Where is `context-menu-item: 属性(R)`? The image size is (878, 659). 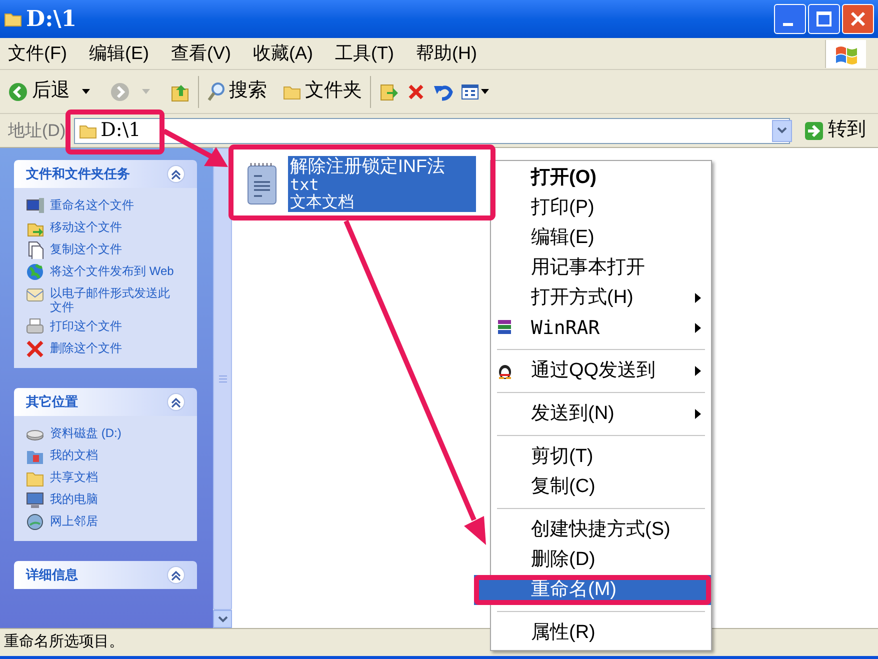
context-menu-item: 属性(R) is located at coordinates (601, 633).